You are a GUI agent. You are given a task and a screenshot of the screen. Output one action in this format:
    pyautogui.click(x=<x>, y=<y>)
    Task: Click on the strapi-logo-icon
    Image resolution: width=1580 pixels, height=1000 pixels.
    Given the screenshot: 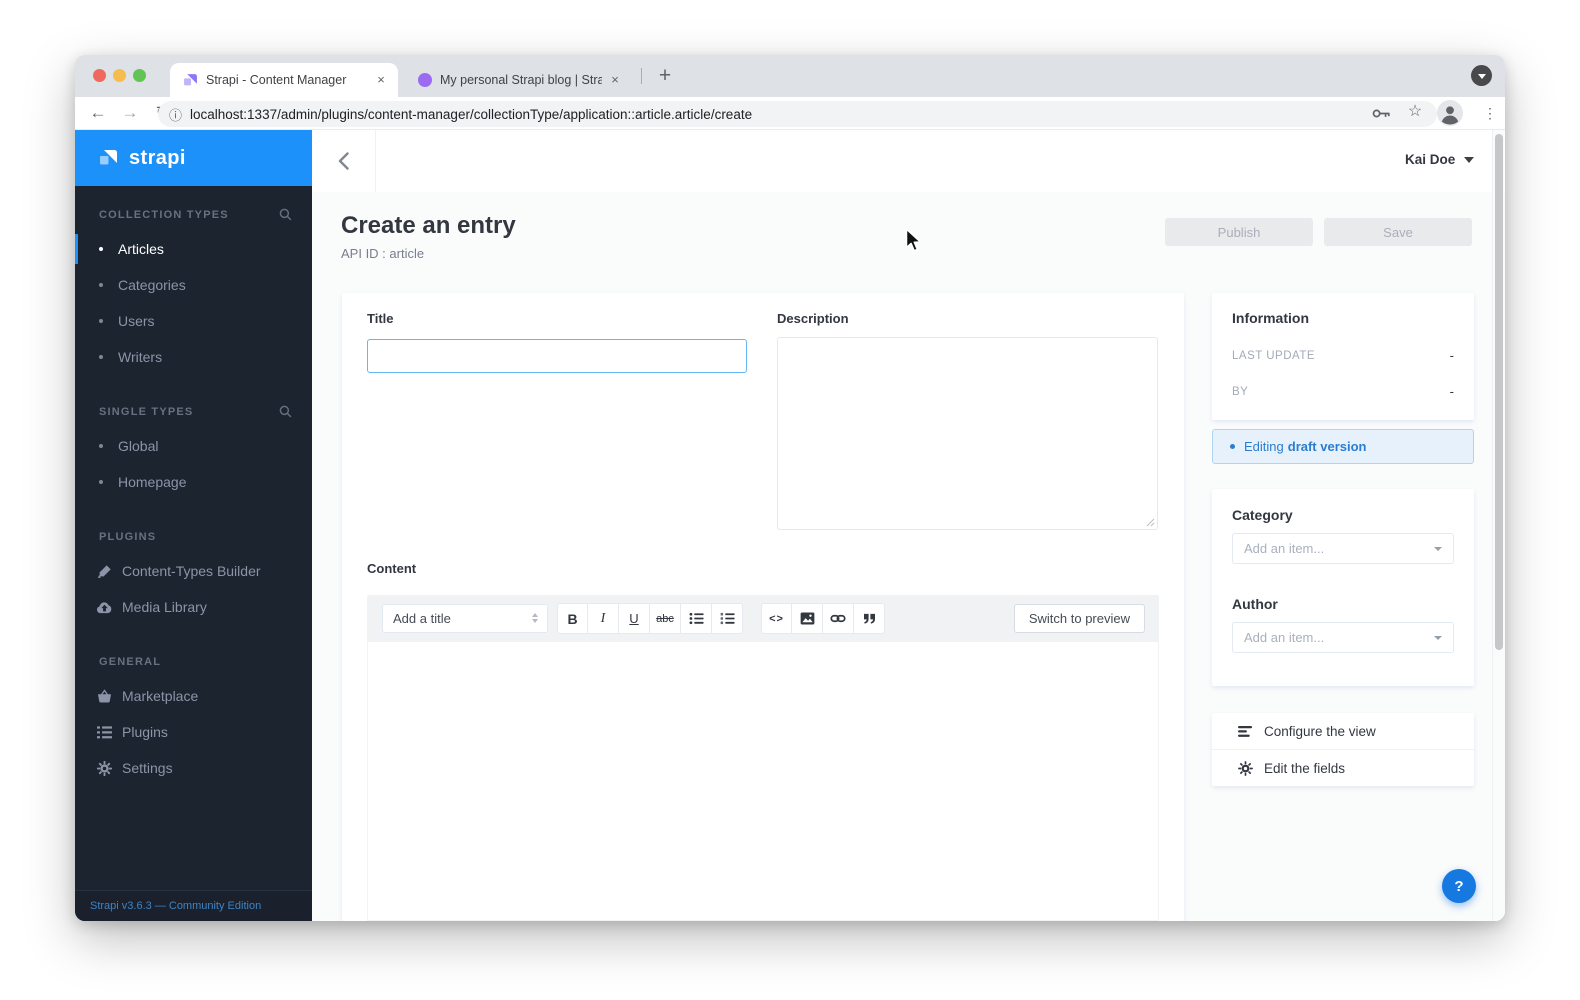 What is the action you would take?
    pyautogui.click(x=108, y=156)
    